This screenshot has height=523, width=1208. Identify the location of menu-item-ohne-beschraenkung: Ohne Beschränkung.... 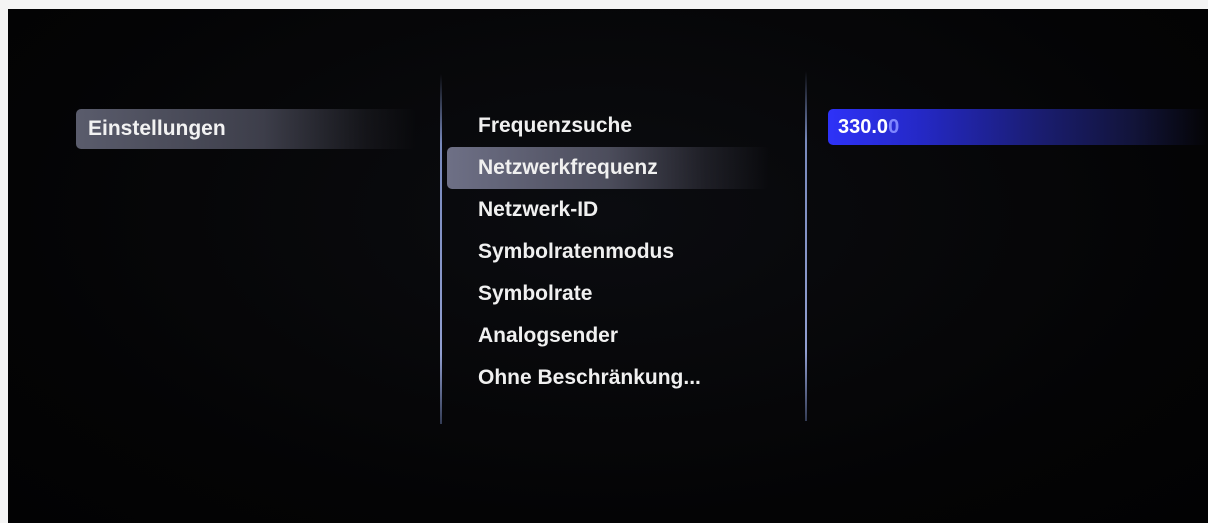
(616, 378).